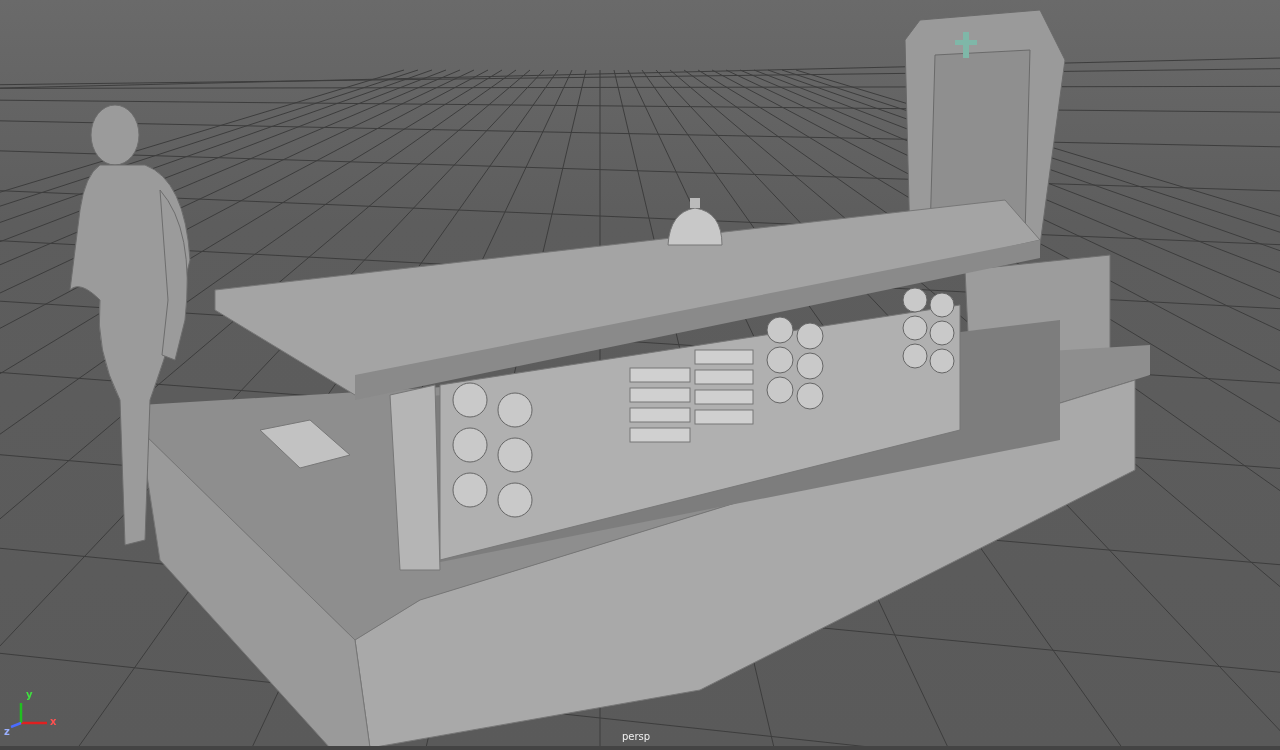 The image size is (1280, 750). Describe the element at coordinates (7, 732) in the screenshot. I see `axis-label: z` at that location.